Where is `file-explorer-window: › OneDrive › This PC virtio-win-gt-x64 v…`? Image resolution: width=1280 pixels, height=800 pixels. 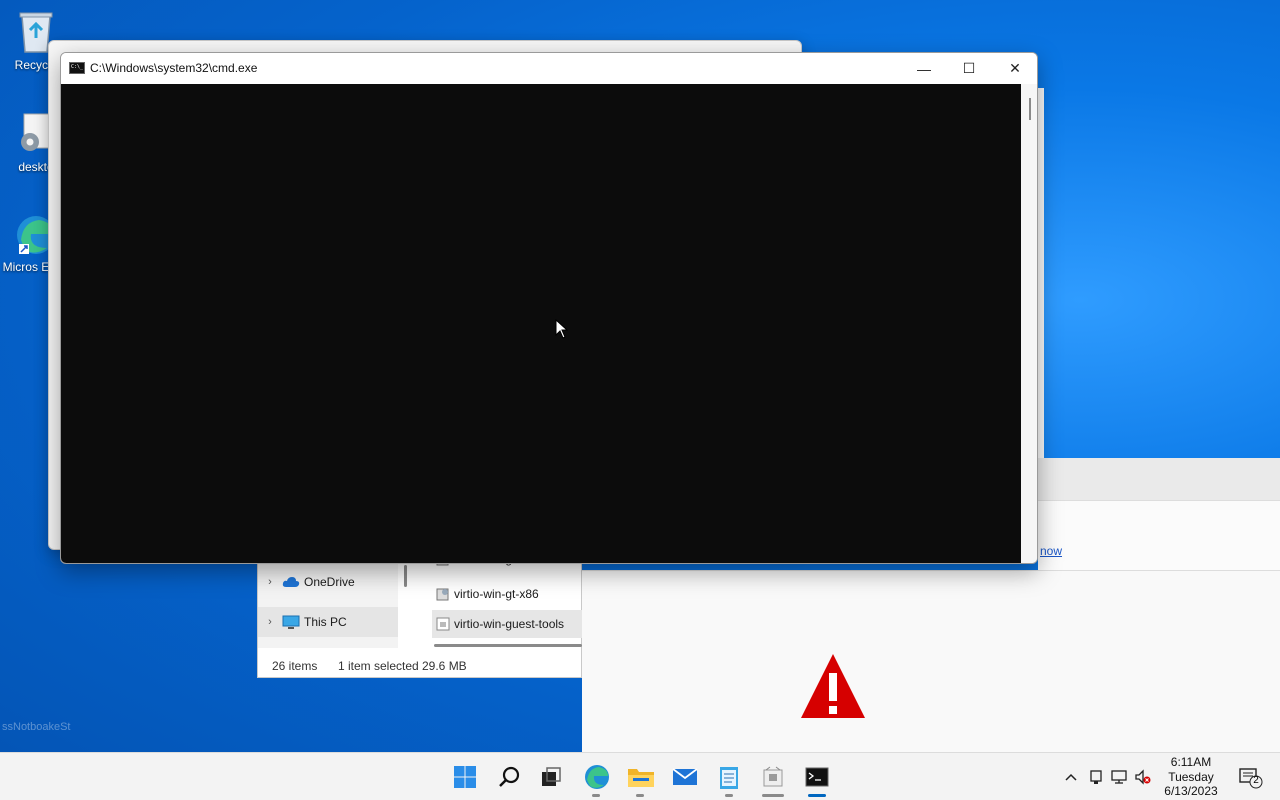 file-explorer-window: › OneDrive › This PC virtio-win-gt-x64 v… is located at coordinates (420, 615).